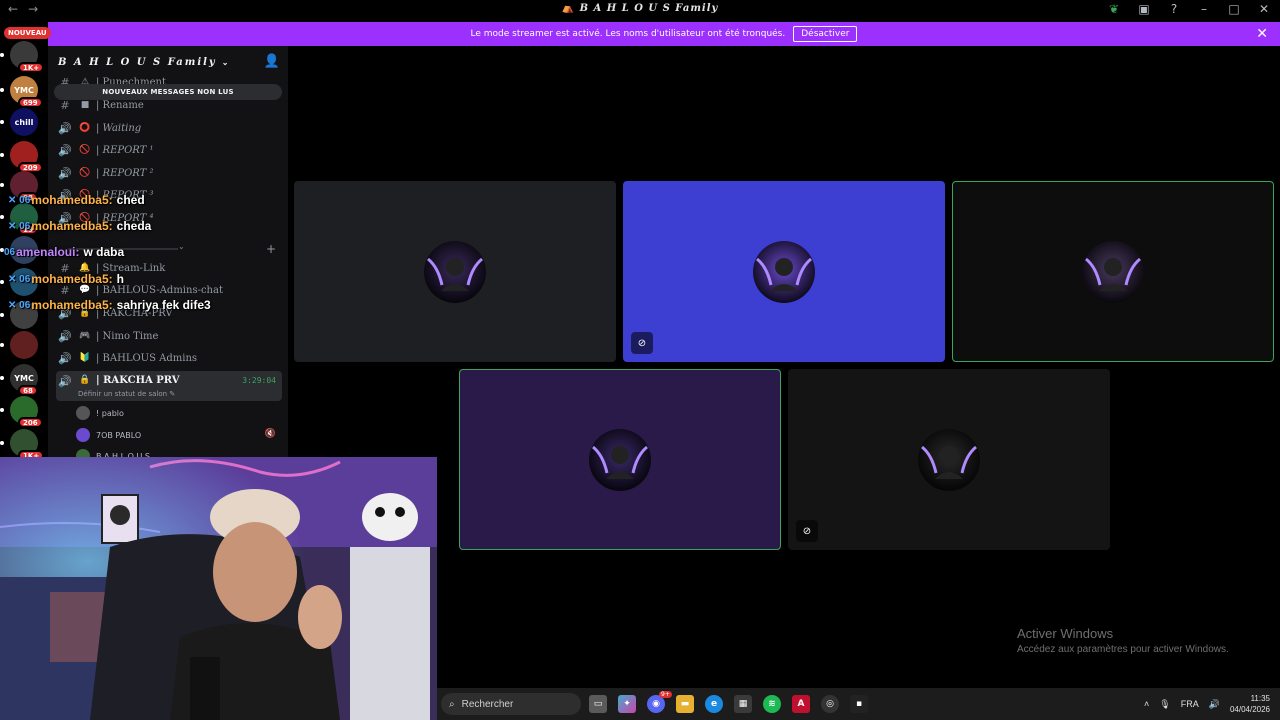 The image size is (1280, 720). I want to click on leaf-icon: ❦, so click(1114, 9).